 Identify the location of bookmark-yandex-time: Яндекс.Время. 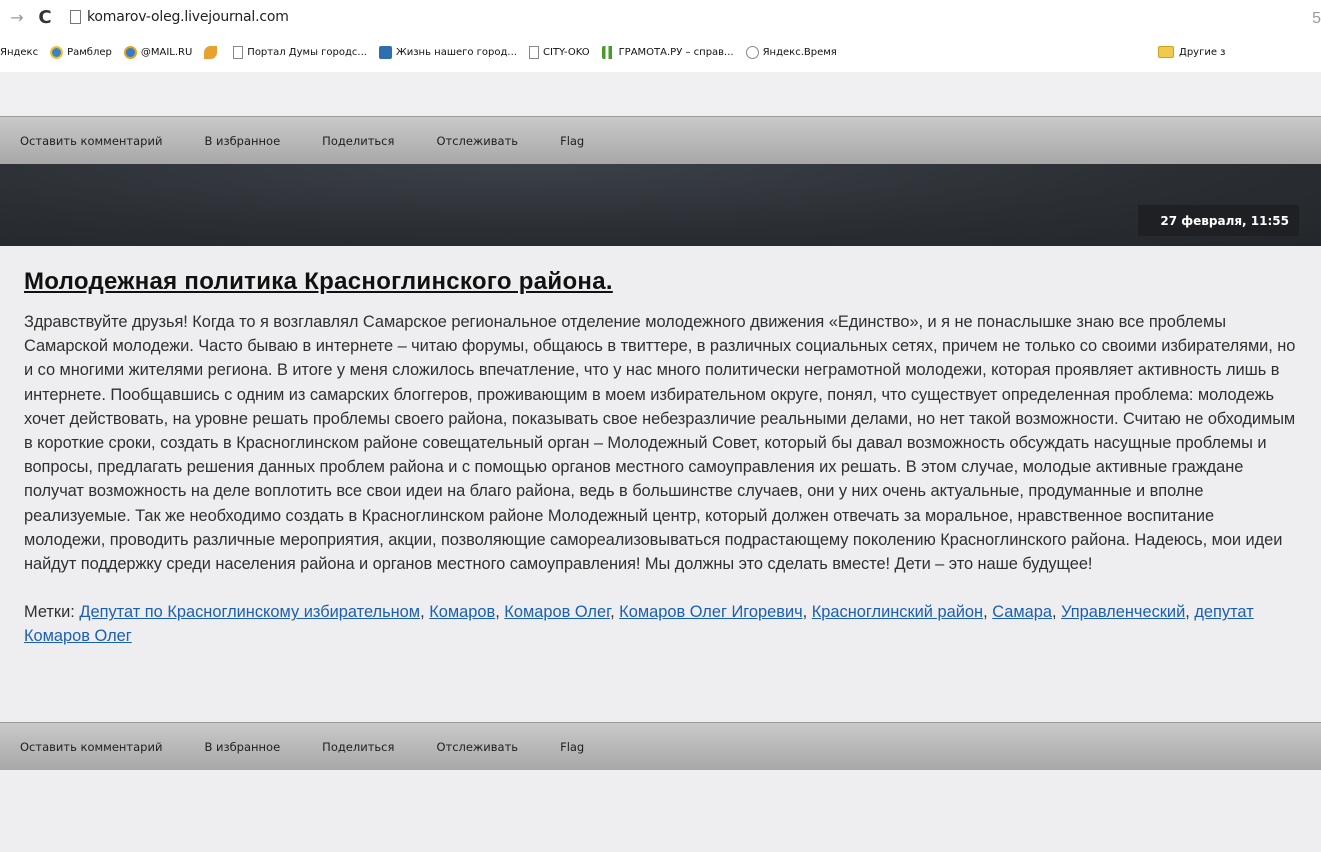
(791, 52).